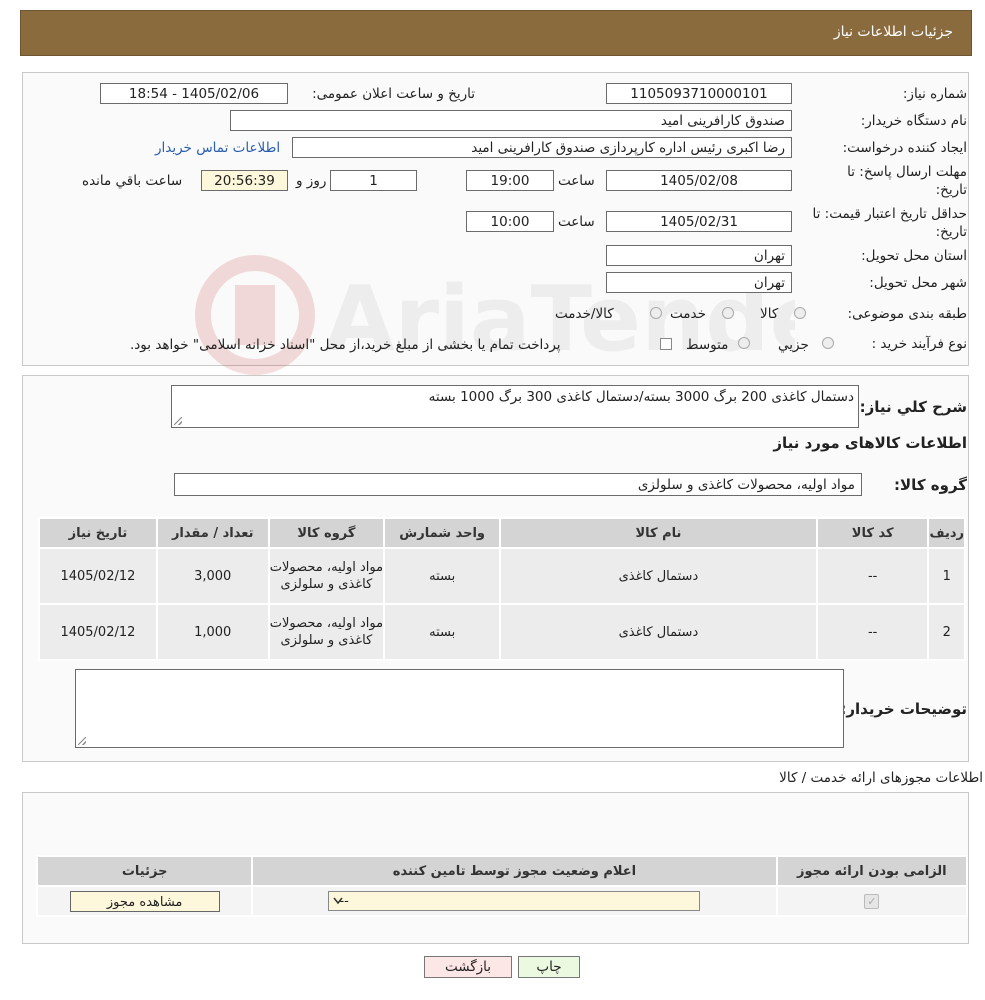 The image size is (985, 1000). Describe the element at coordinates (699, 93) in the screenshot. I see `need-number-field: 1105093710000101` at that location.